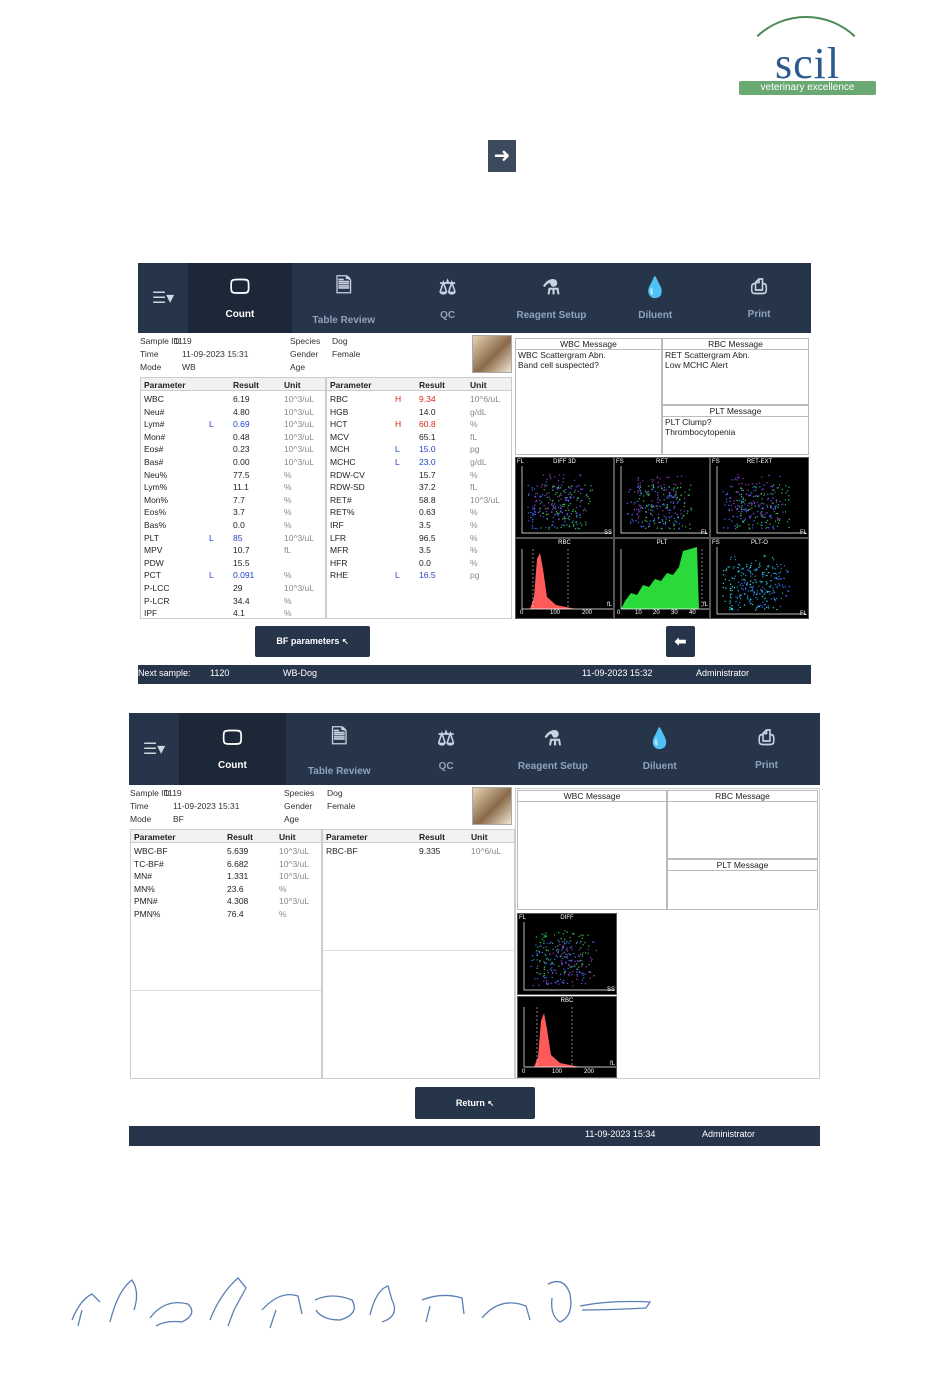 This screenshot has width=950, height=1387. I want to click on result-value: 14.0, so click(427, 411).